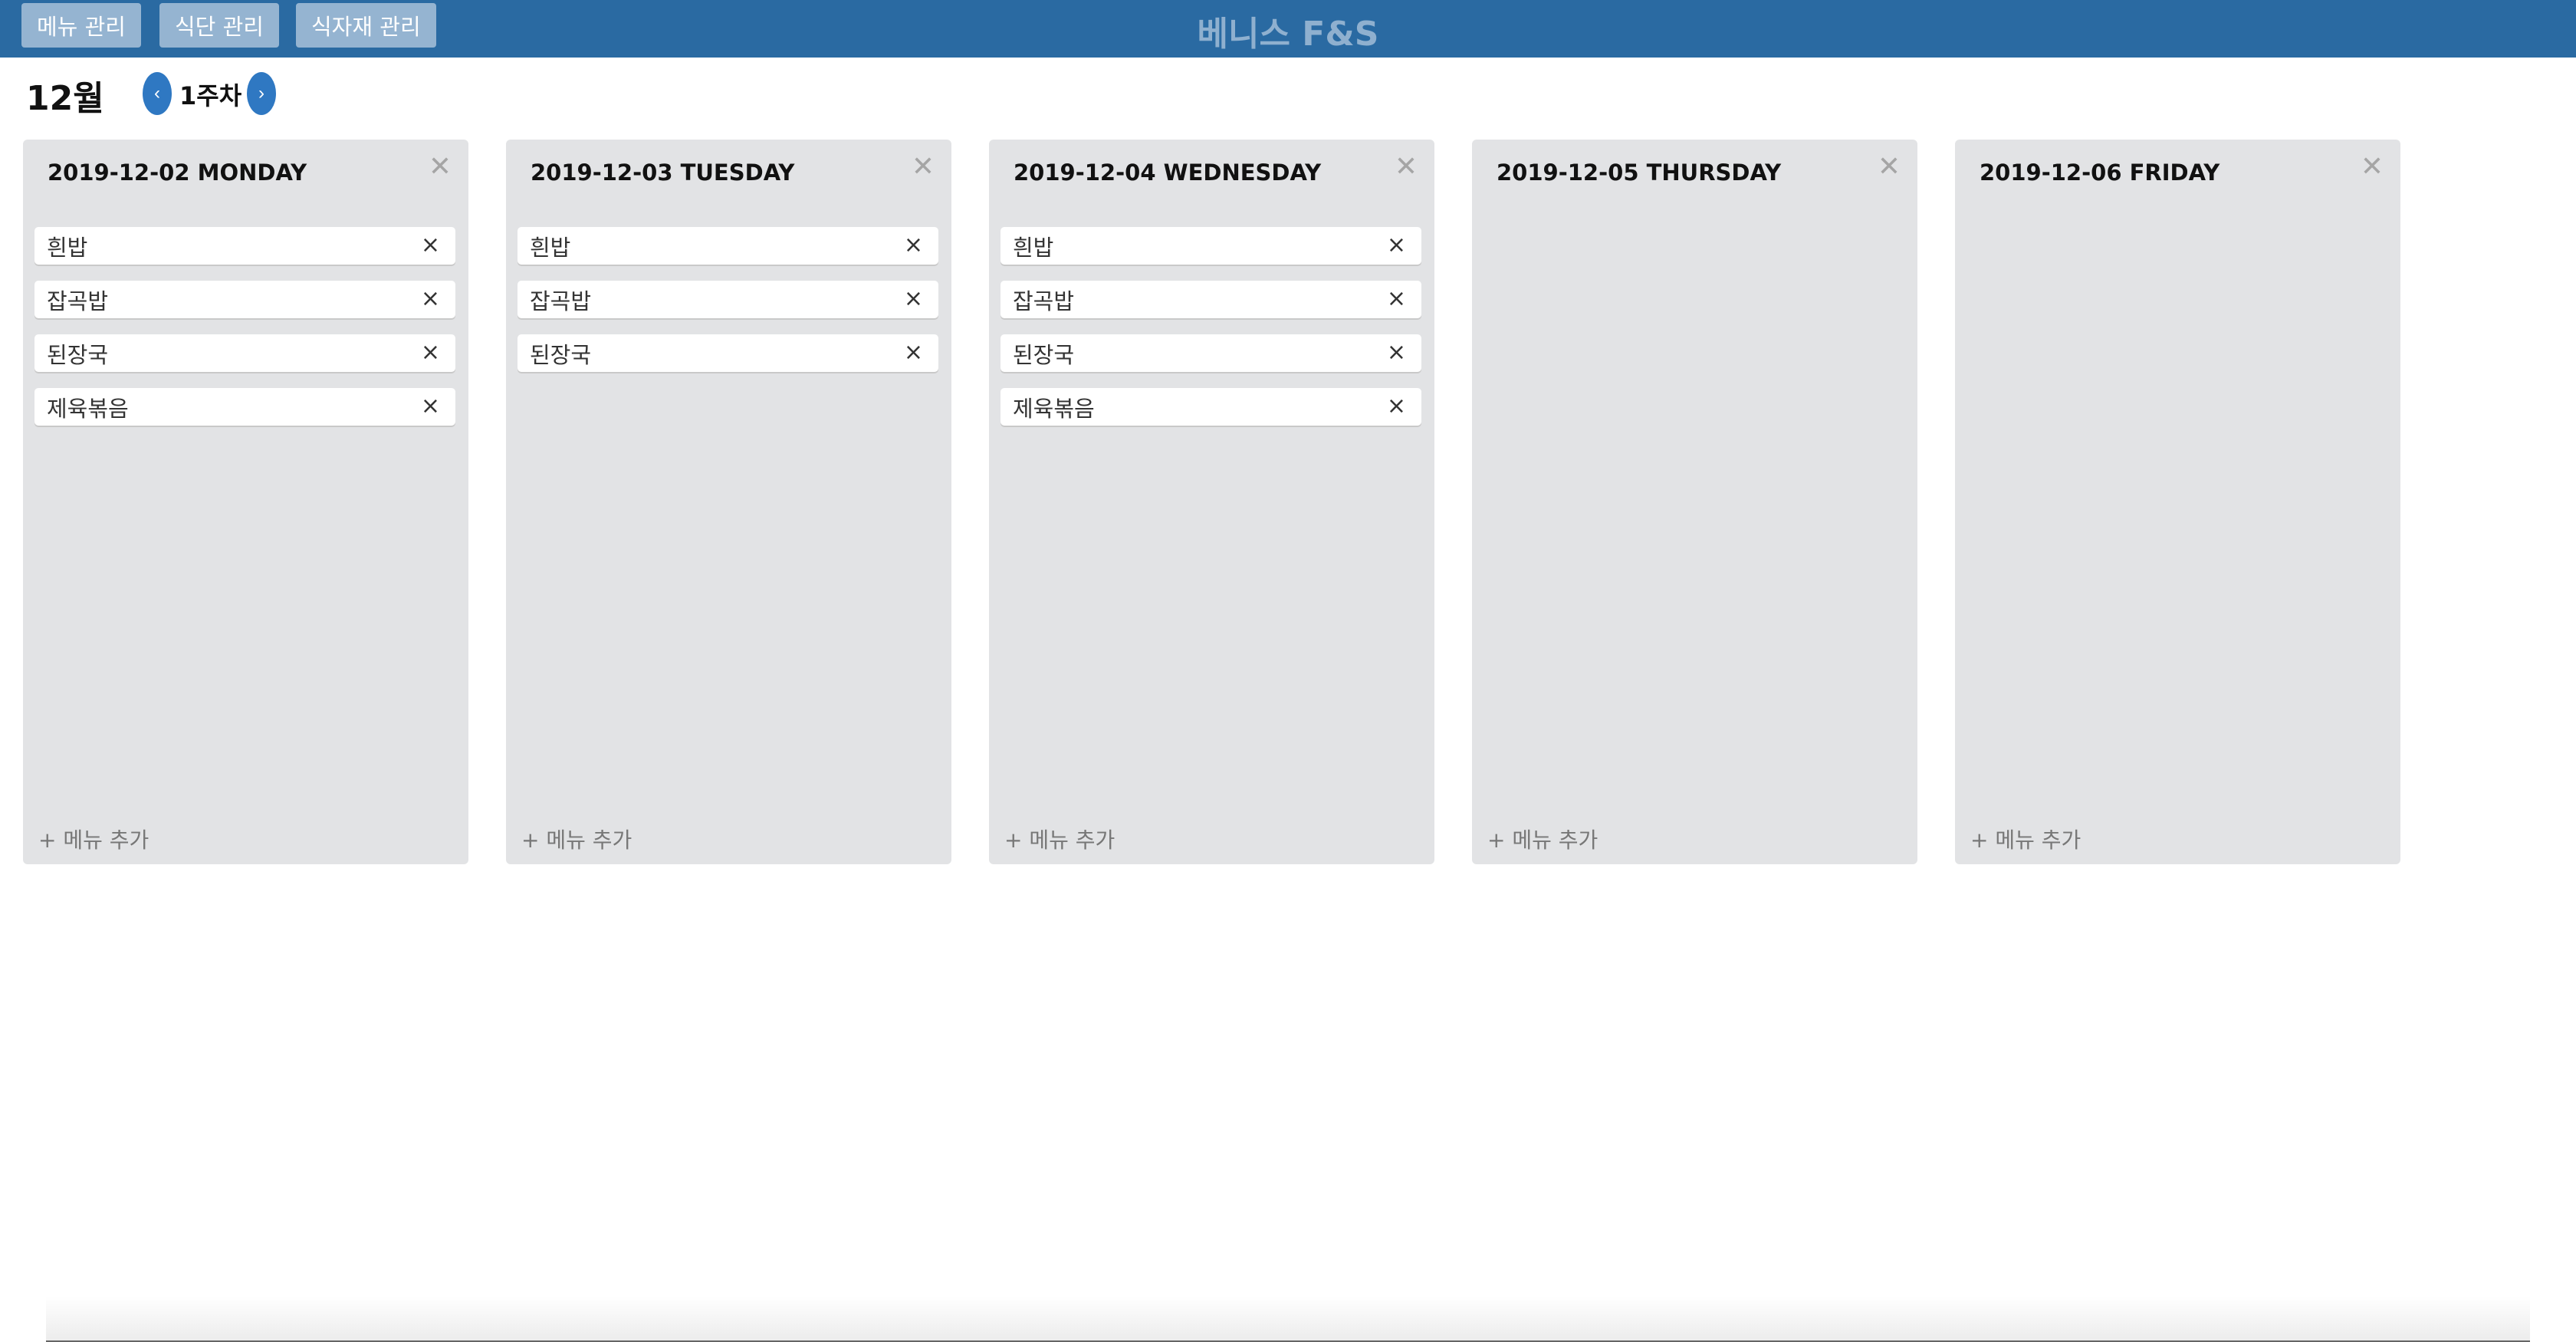 This screenshot has height=1342, width=2576. Describe the element at coordinates (65, 98) in the screenshot. I see `month-label: 12월` at that location.